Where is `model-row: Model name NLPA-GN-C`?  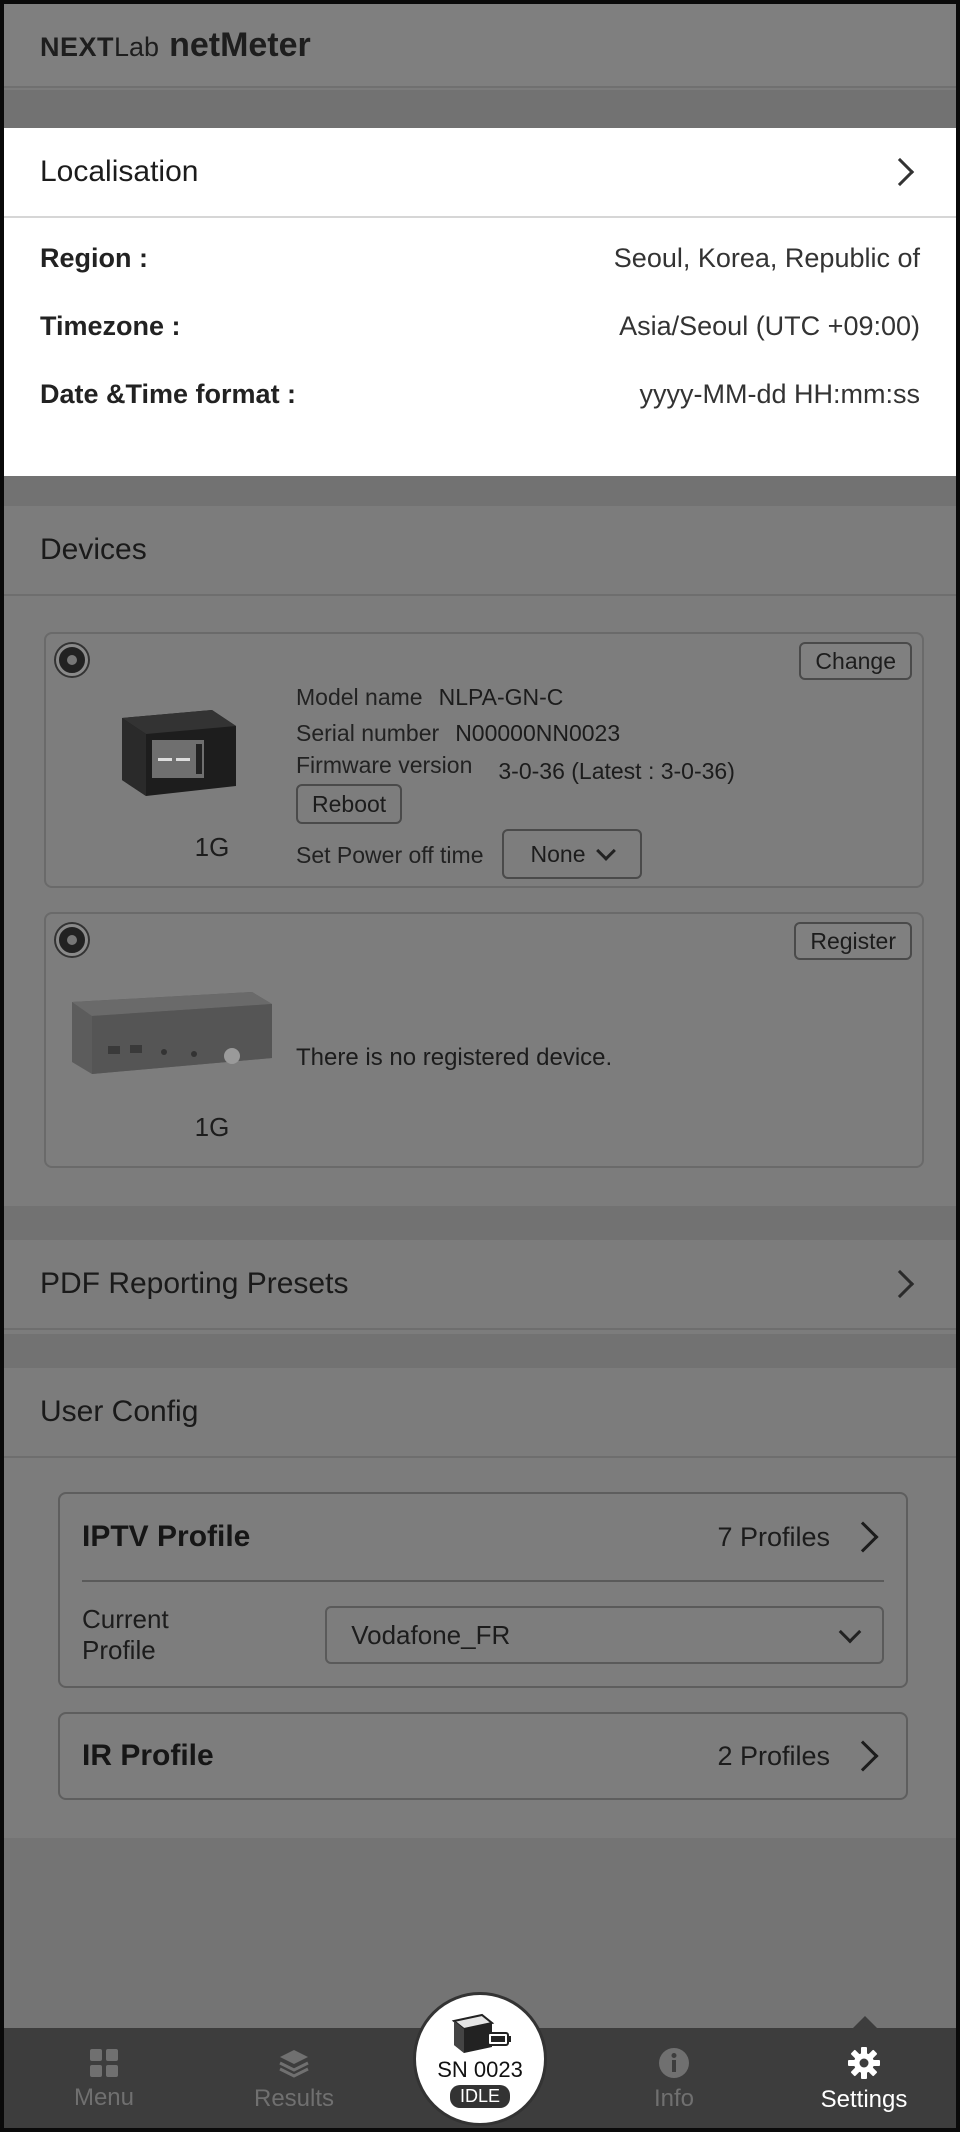
model-row: Model name NLPA-GN-C is located at coordinates (429, 697).